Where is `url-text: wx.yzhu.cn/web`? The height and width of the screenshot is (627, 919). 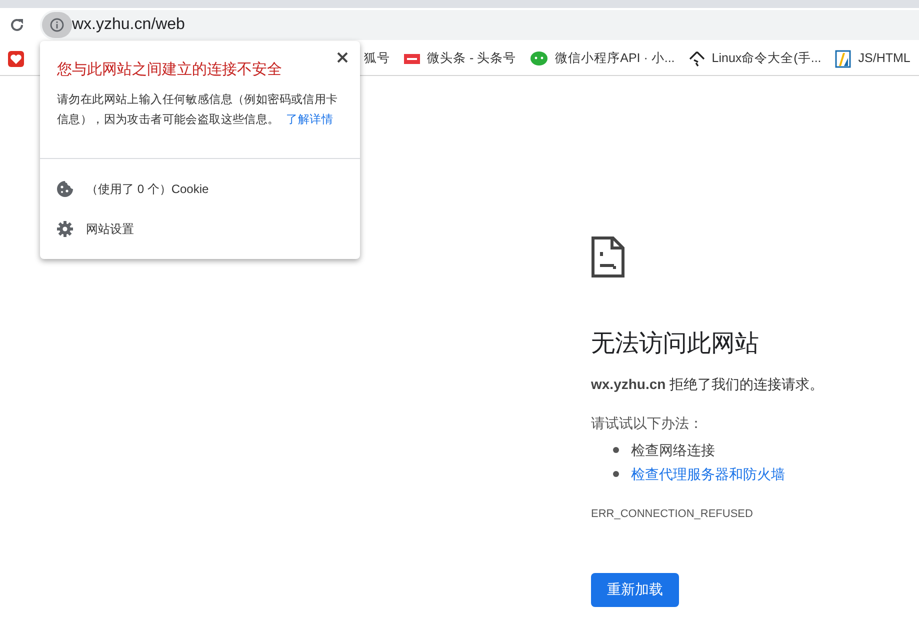
url-text: wx.yzhu.cn/web is located at coordinates (128, 25).